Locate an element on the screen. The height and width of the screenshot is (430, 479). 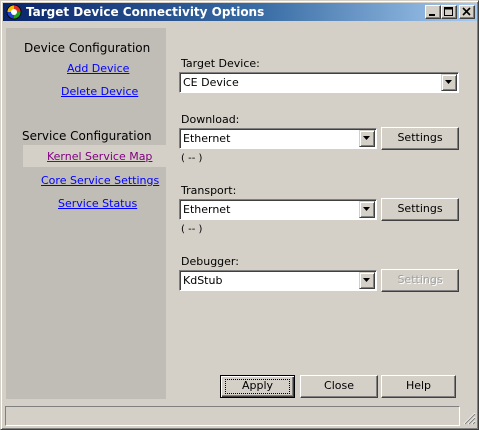
kernel-service-map-link: Kernel Service Map is located at coordinates (99, 156).